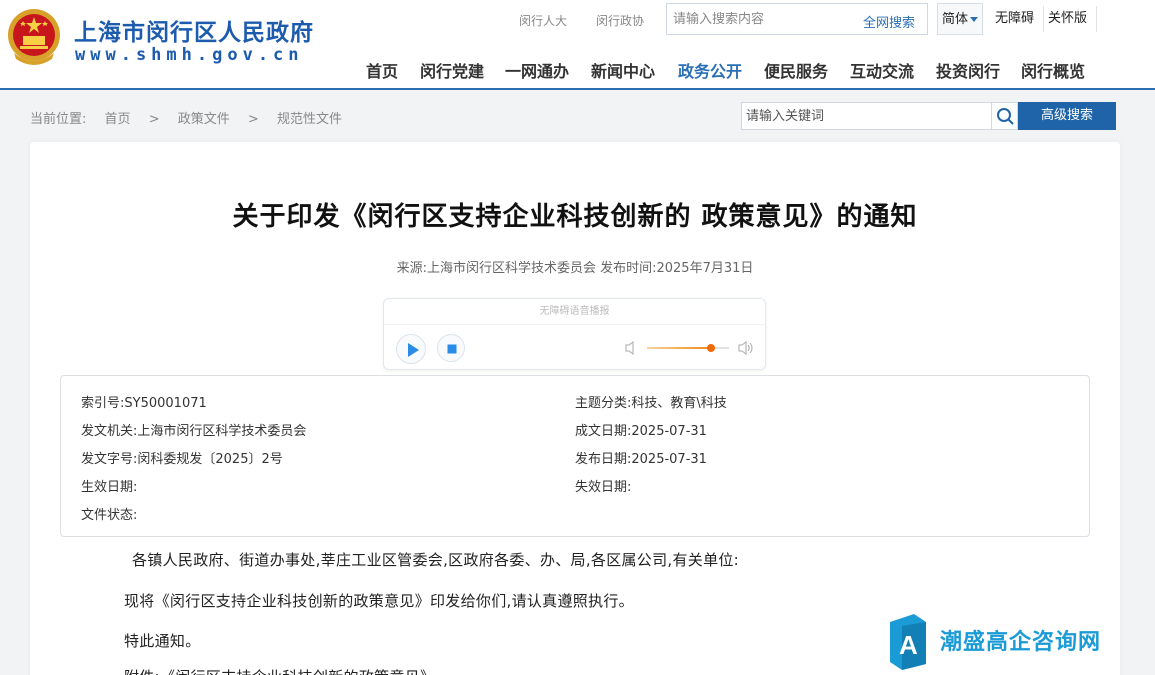 The image size is (1155, 675). Describe the element at coordinates (620, 20) in the screenshot. I see `top-link-zhengxie: 闵行政协` at that location.